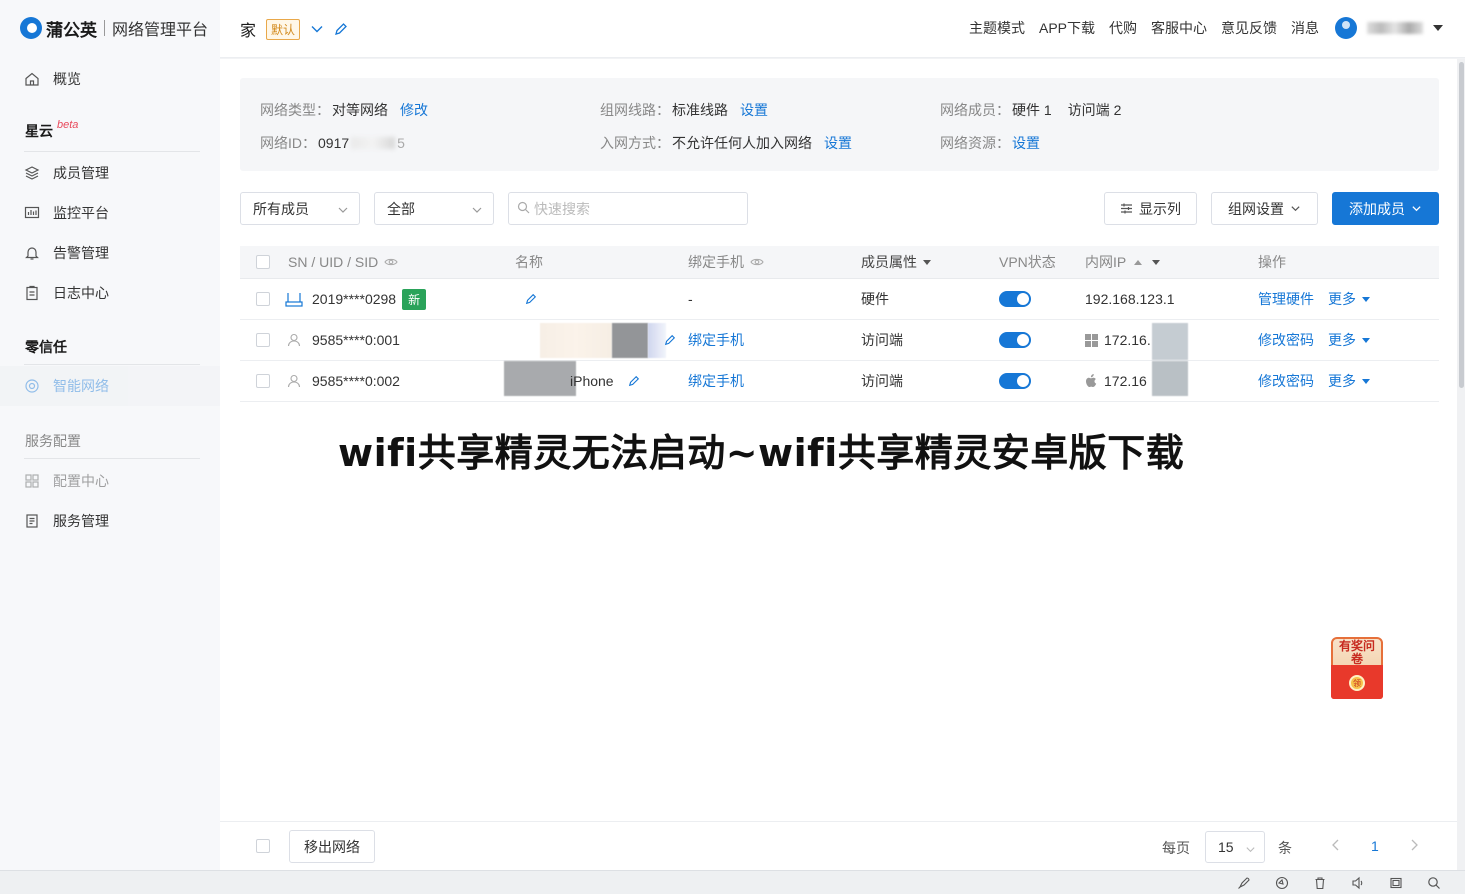 Image resolution: width=1465 pixels, height=894 pixels. Describe the element at coordinates (1244, 883) in the screenshot. I see `rocket-icon` at that location.